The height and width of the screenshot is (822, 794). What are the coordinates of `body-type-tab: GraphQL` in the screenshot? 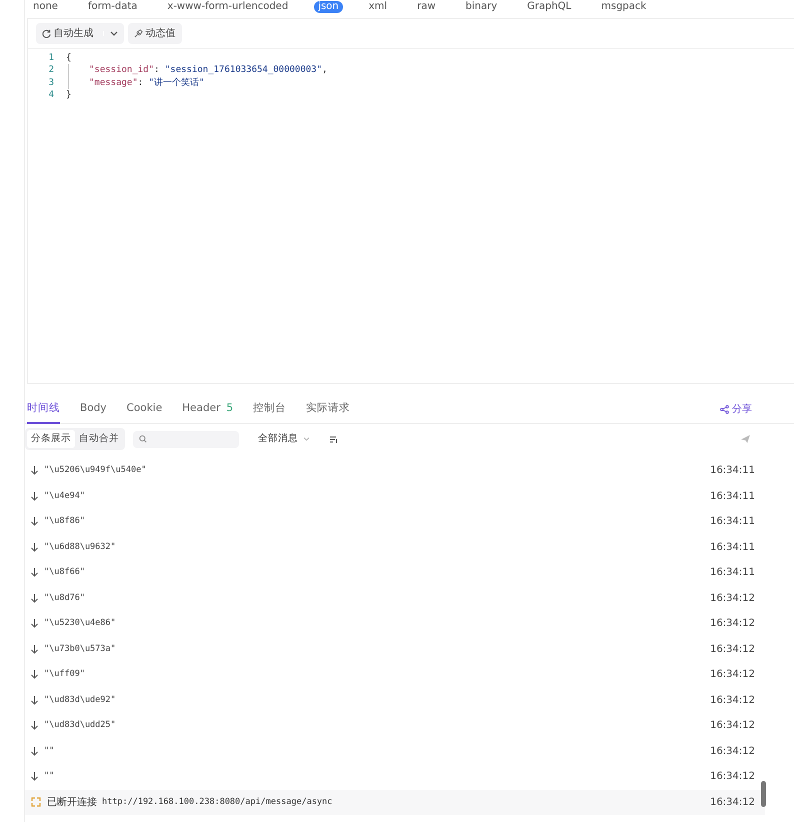 It's located at (549, 7).